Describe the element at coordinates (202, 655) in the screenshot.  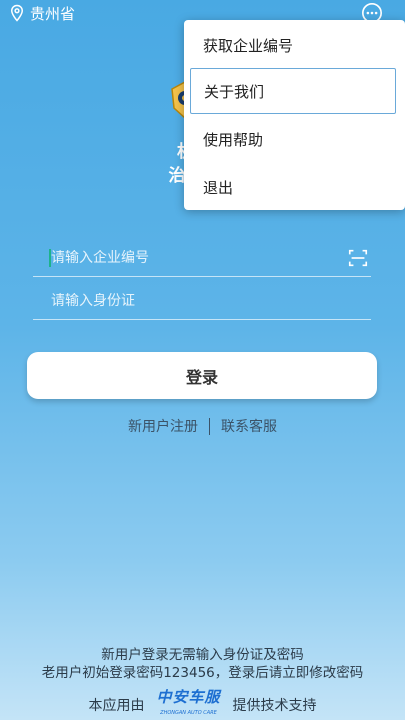
I see `footer-note-new-user: 新用户登录无需输入身份证及密码` at that location.